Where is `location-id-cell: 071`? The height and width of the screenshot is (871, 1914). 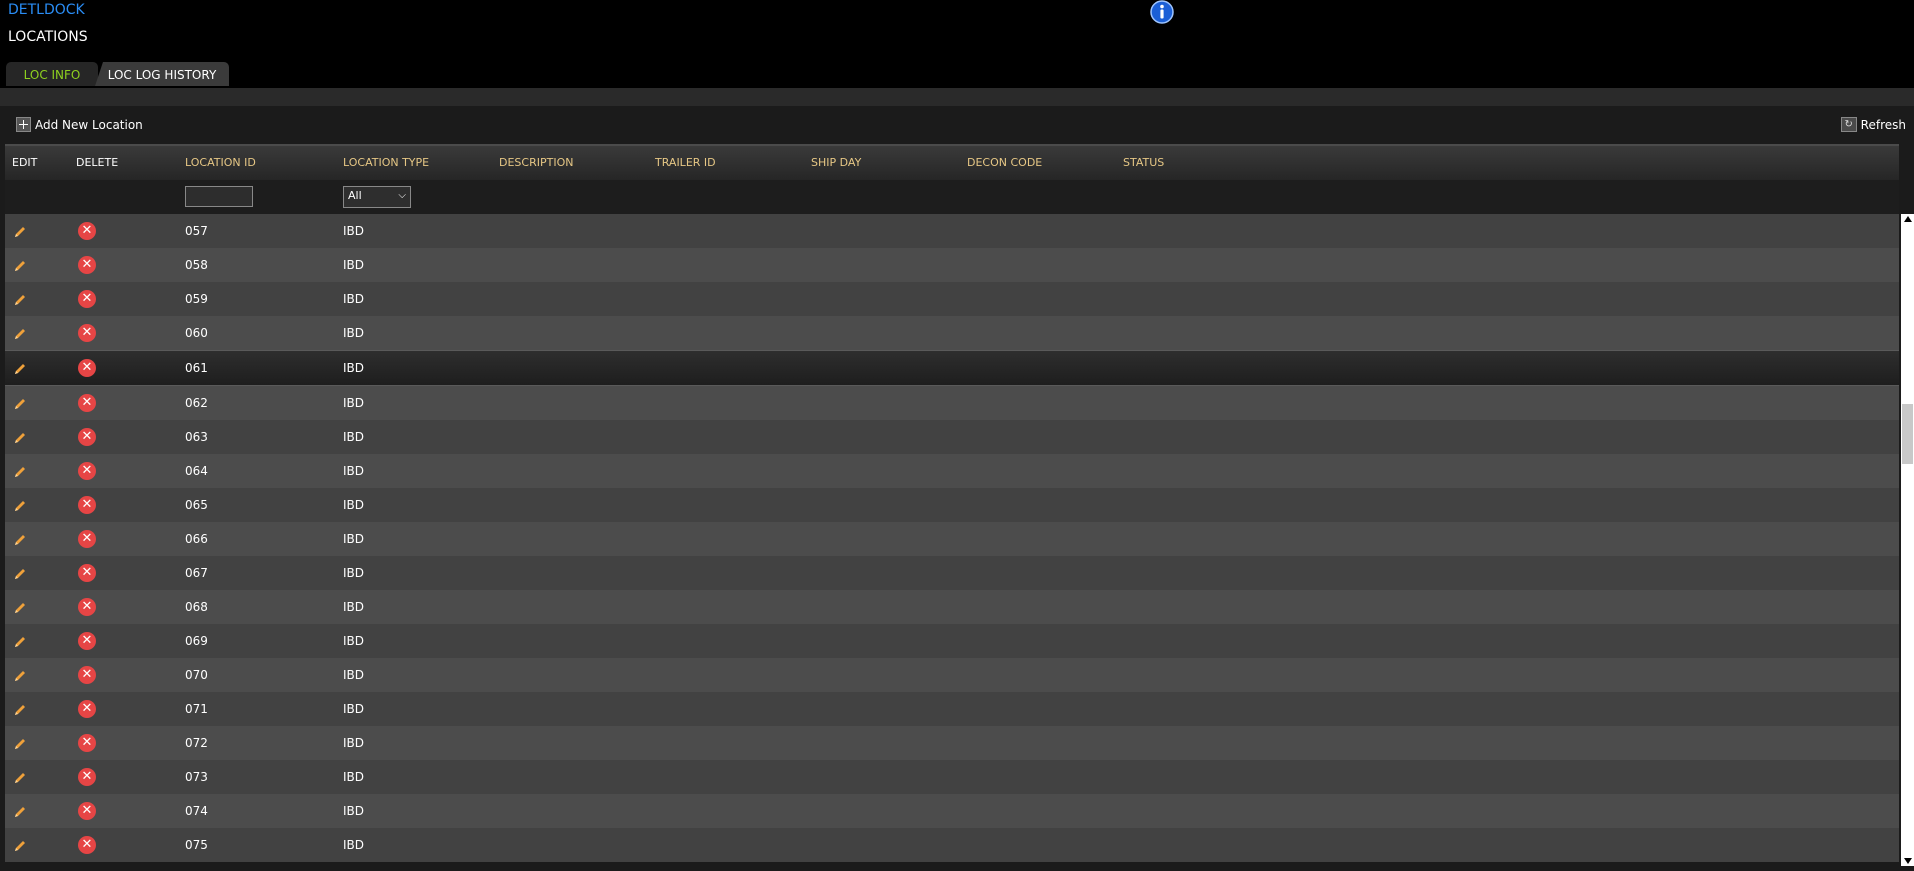 location-id-cell: 071 is located at coordinates (196, 709).